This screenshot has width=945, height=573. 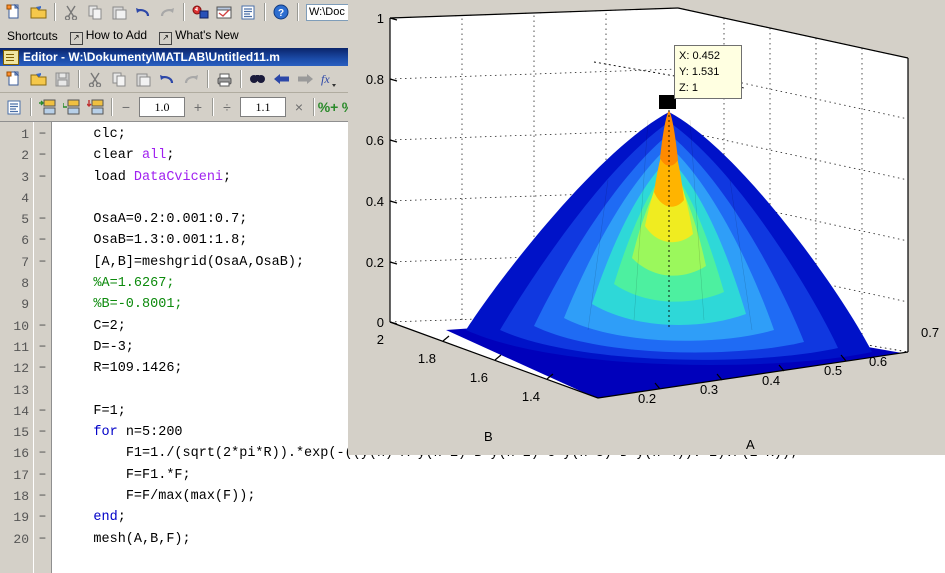 I want to click on line-number: 15, so click(x=21, y=433).